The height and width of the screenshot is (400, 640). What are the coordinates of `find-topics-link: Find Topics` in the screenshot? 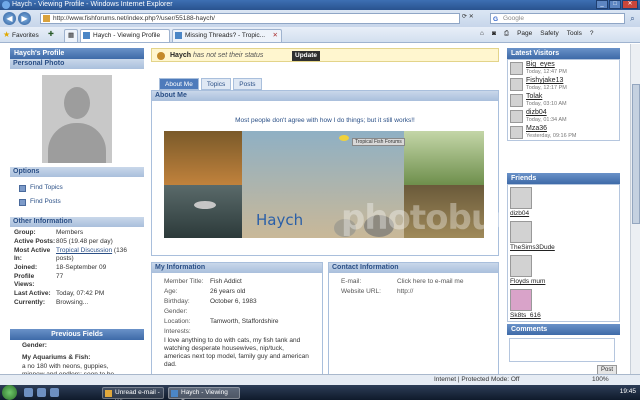 It's located at (77, 188).